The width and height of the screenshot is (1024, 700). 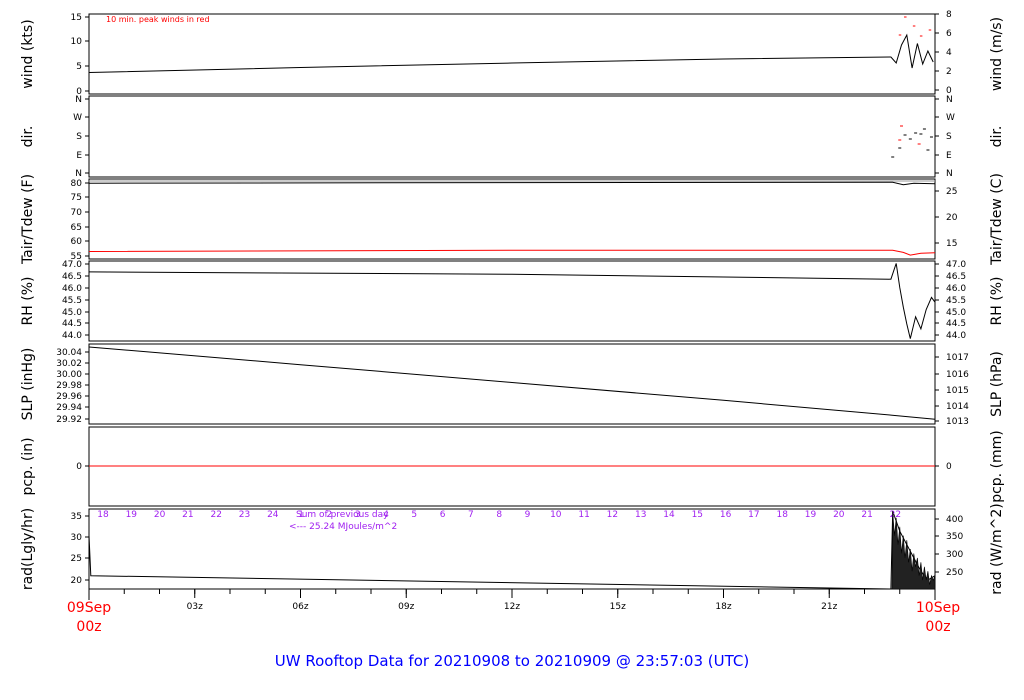 What do you see at coordinates (88, 627) in the screenshot?
I see `start-hour-label: 00z` at bounding box center [88, 627].